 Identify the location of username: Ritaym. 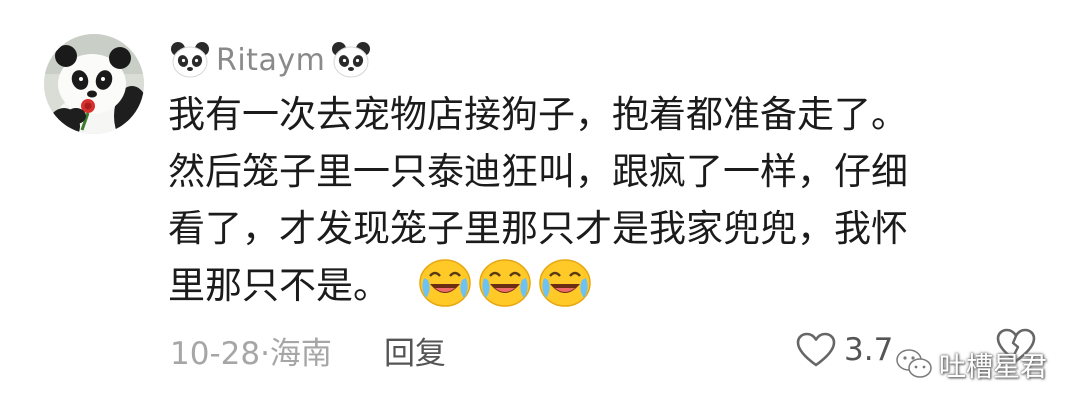
(270, 60).